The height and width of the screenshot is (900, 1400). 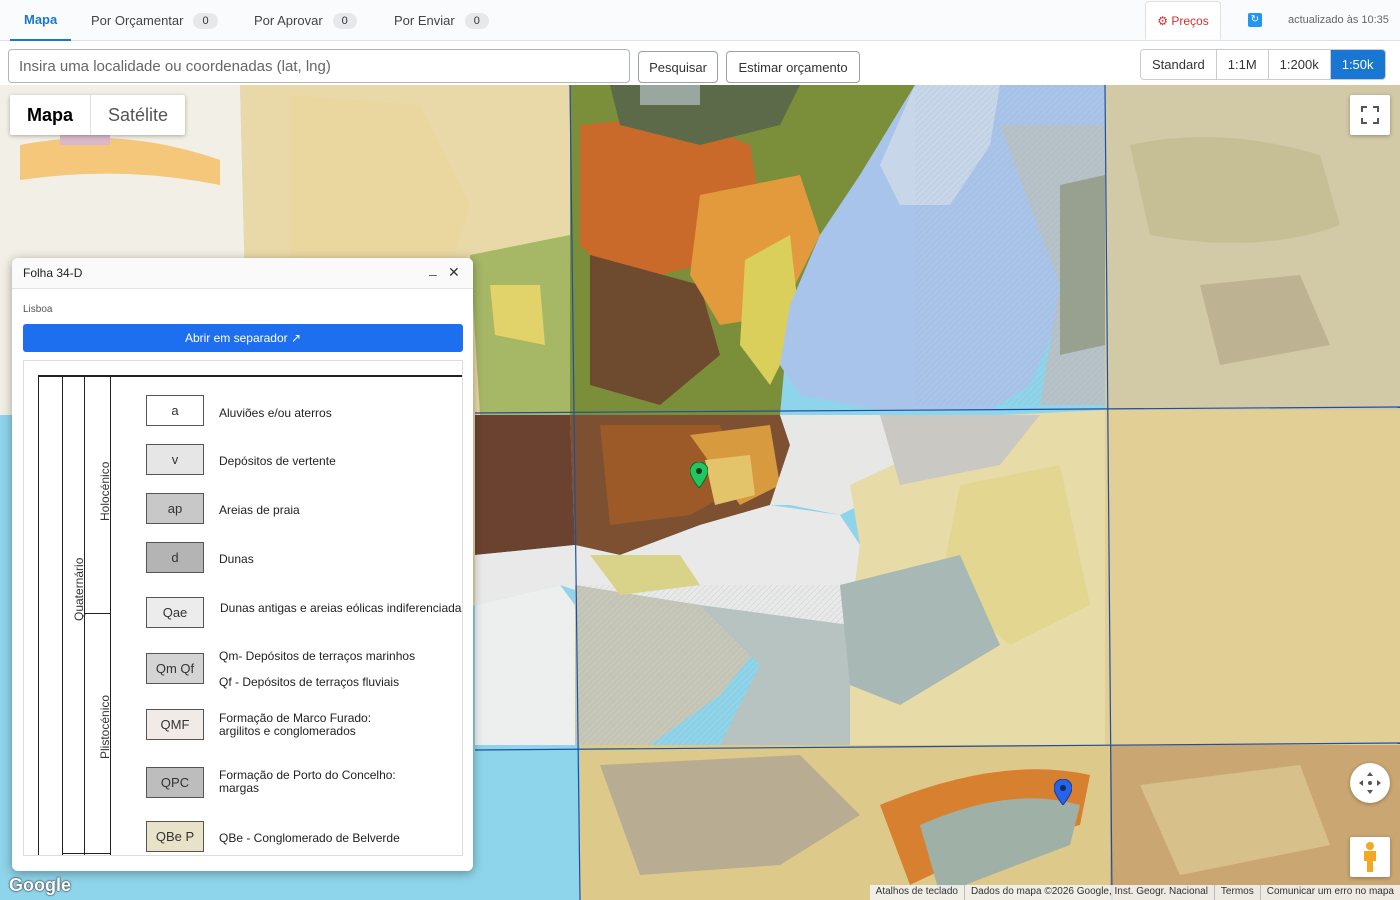 What do you see at coordinates (309, 682) in the screenshot?
I see `legend-text: Qf - Depósitos de terraços fluviais` at bounding box center [309, 682].